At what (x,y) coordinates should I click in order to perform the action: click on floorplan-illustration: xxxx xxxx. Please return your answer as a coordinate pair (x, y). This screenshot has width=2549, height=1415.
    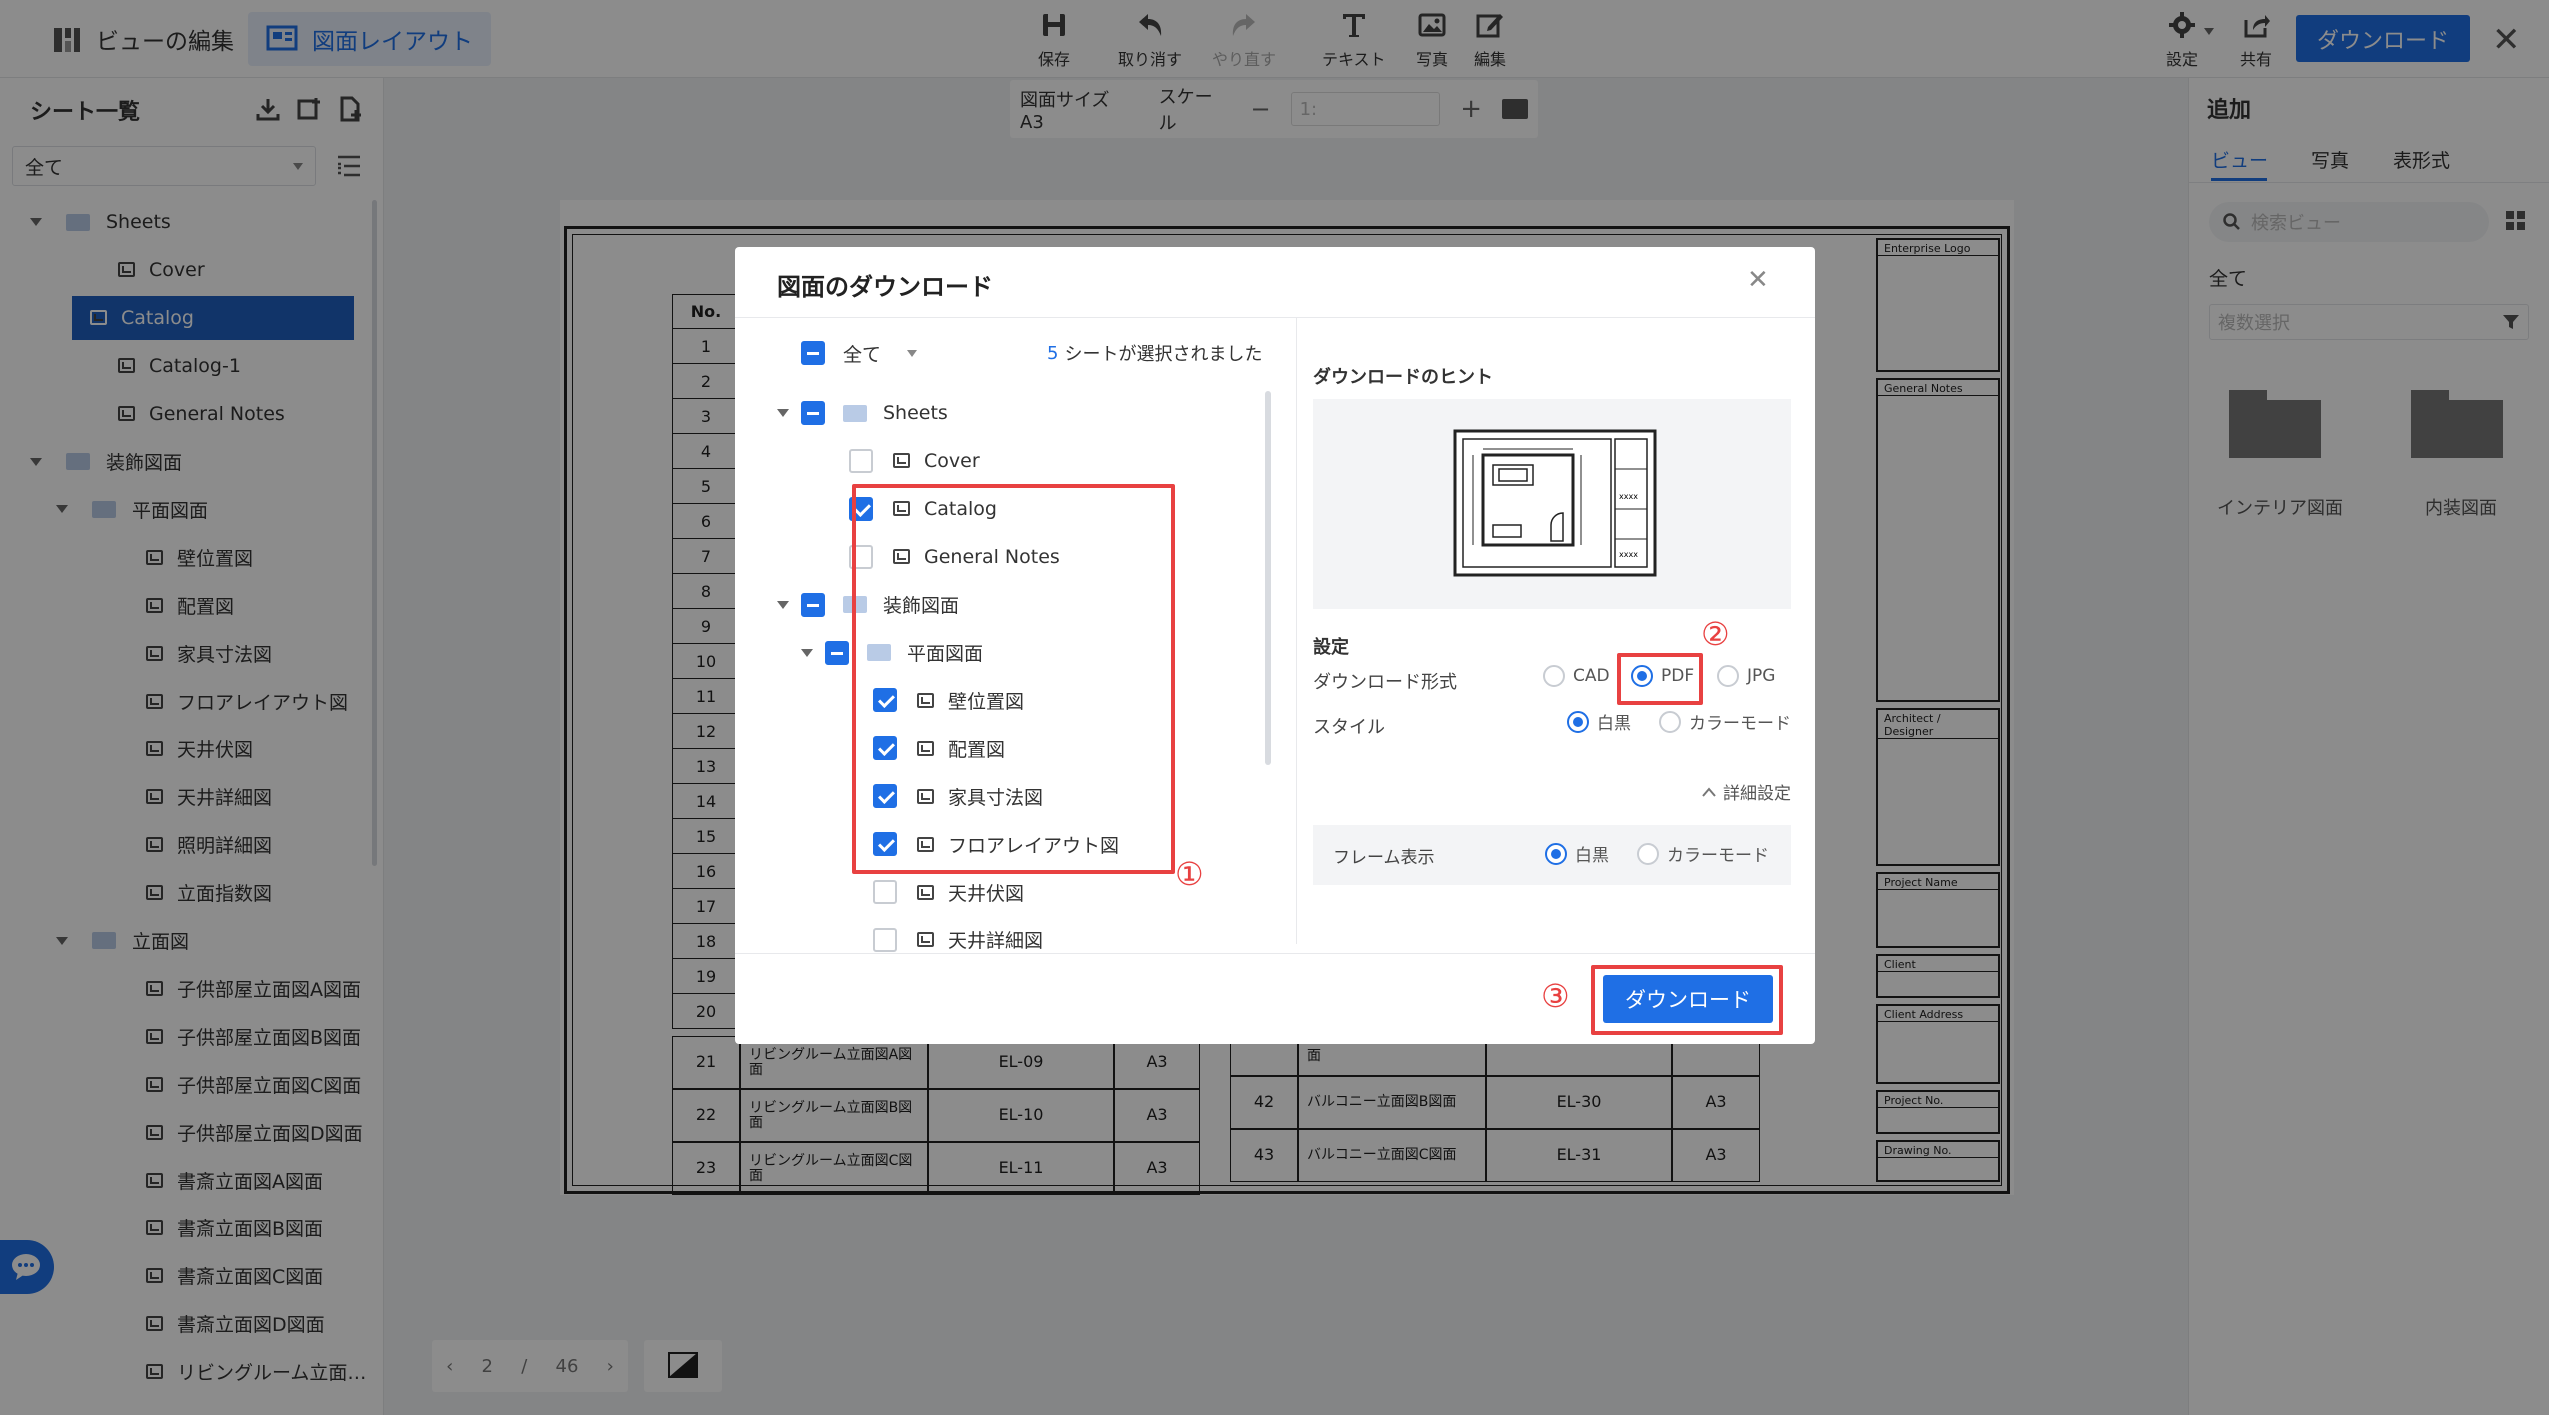
    Looking at the image, I should click on (1555, 503).